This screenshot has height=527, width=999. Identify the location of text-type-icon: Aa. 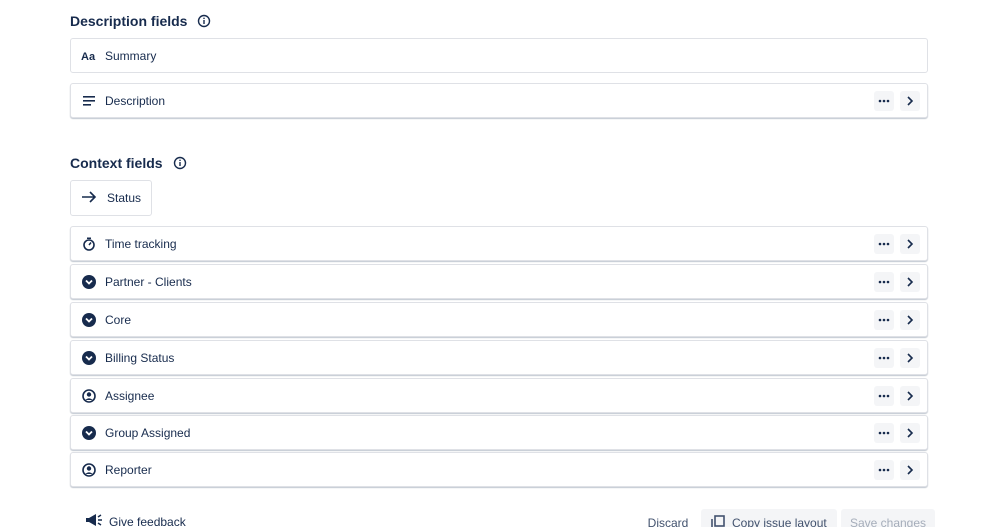
(89, 56).